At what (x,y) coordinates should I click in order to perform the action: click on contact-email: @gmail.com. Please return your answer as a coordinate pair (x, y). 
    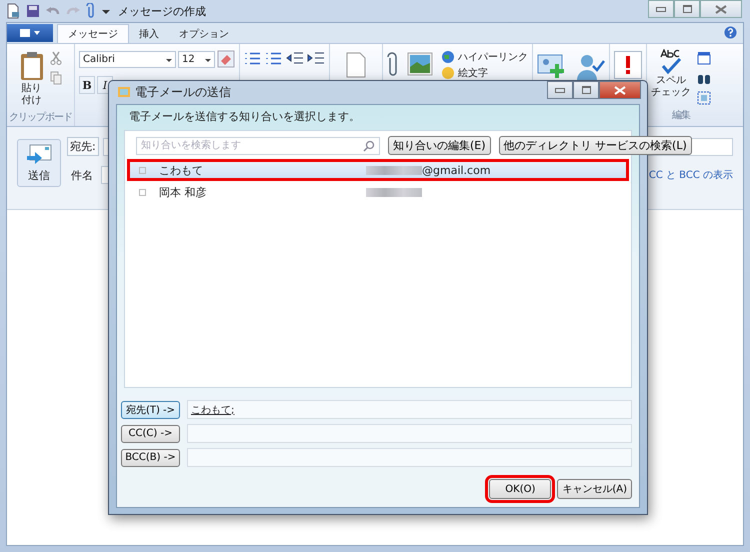
    Looking at the image, I should click on (456, 170).